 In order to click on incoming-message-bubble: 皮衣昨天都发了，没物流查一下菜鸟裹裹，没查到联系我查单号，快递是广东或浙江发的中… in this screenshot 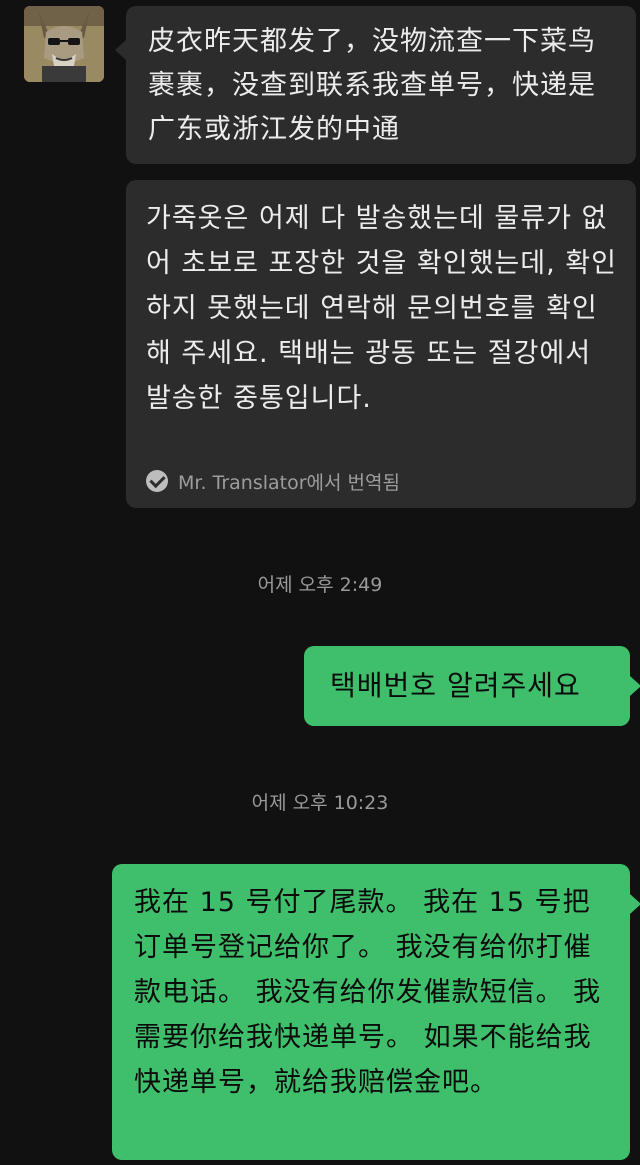, I will do `click(375, 85)`.